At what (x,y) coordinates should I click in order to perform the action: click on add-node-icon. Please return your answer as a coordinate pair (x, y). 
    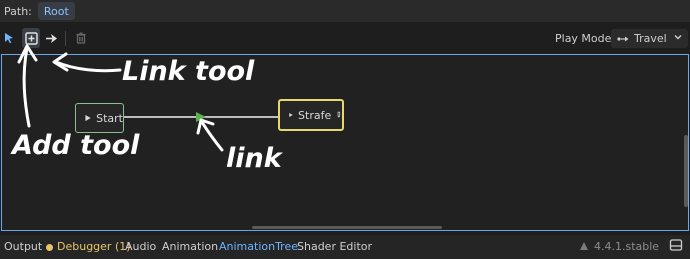
    Looking at the image, I should click on (31, 38).